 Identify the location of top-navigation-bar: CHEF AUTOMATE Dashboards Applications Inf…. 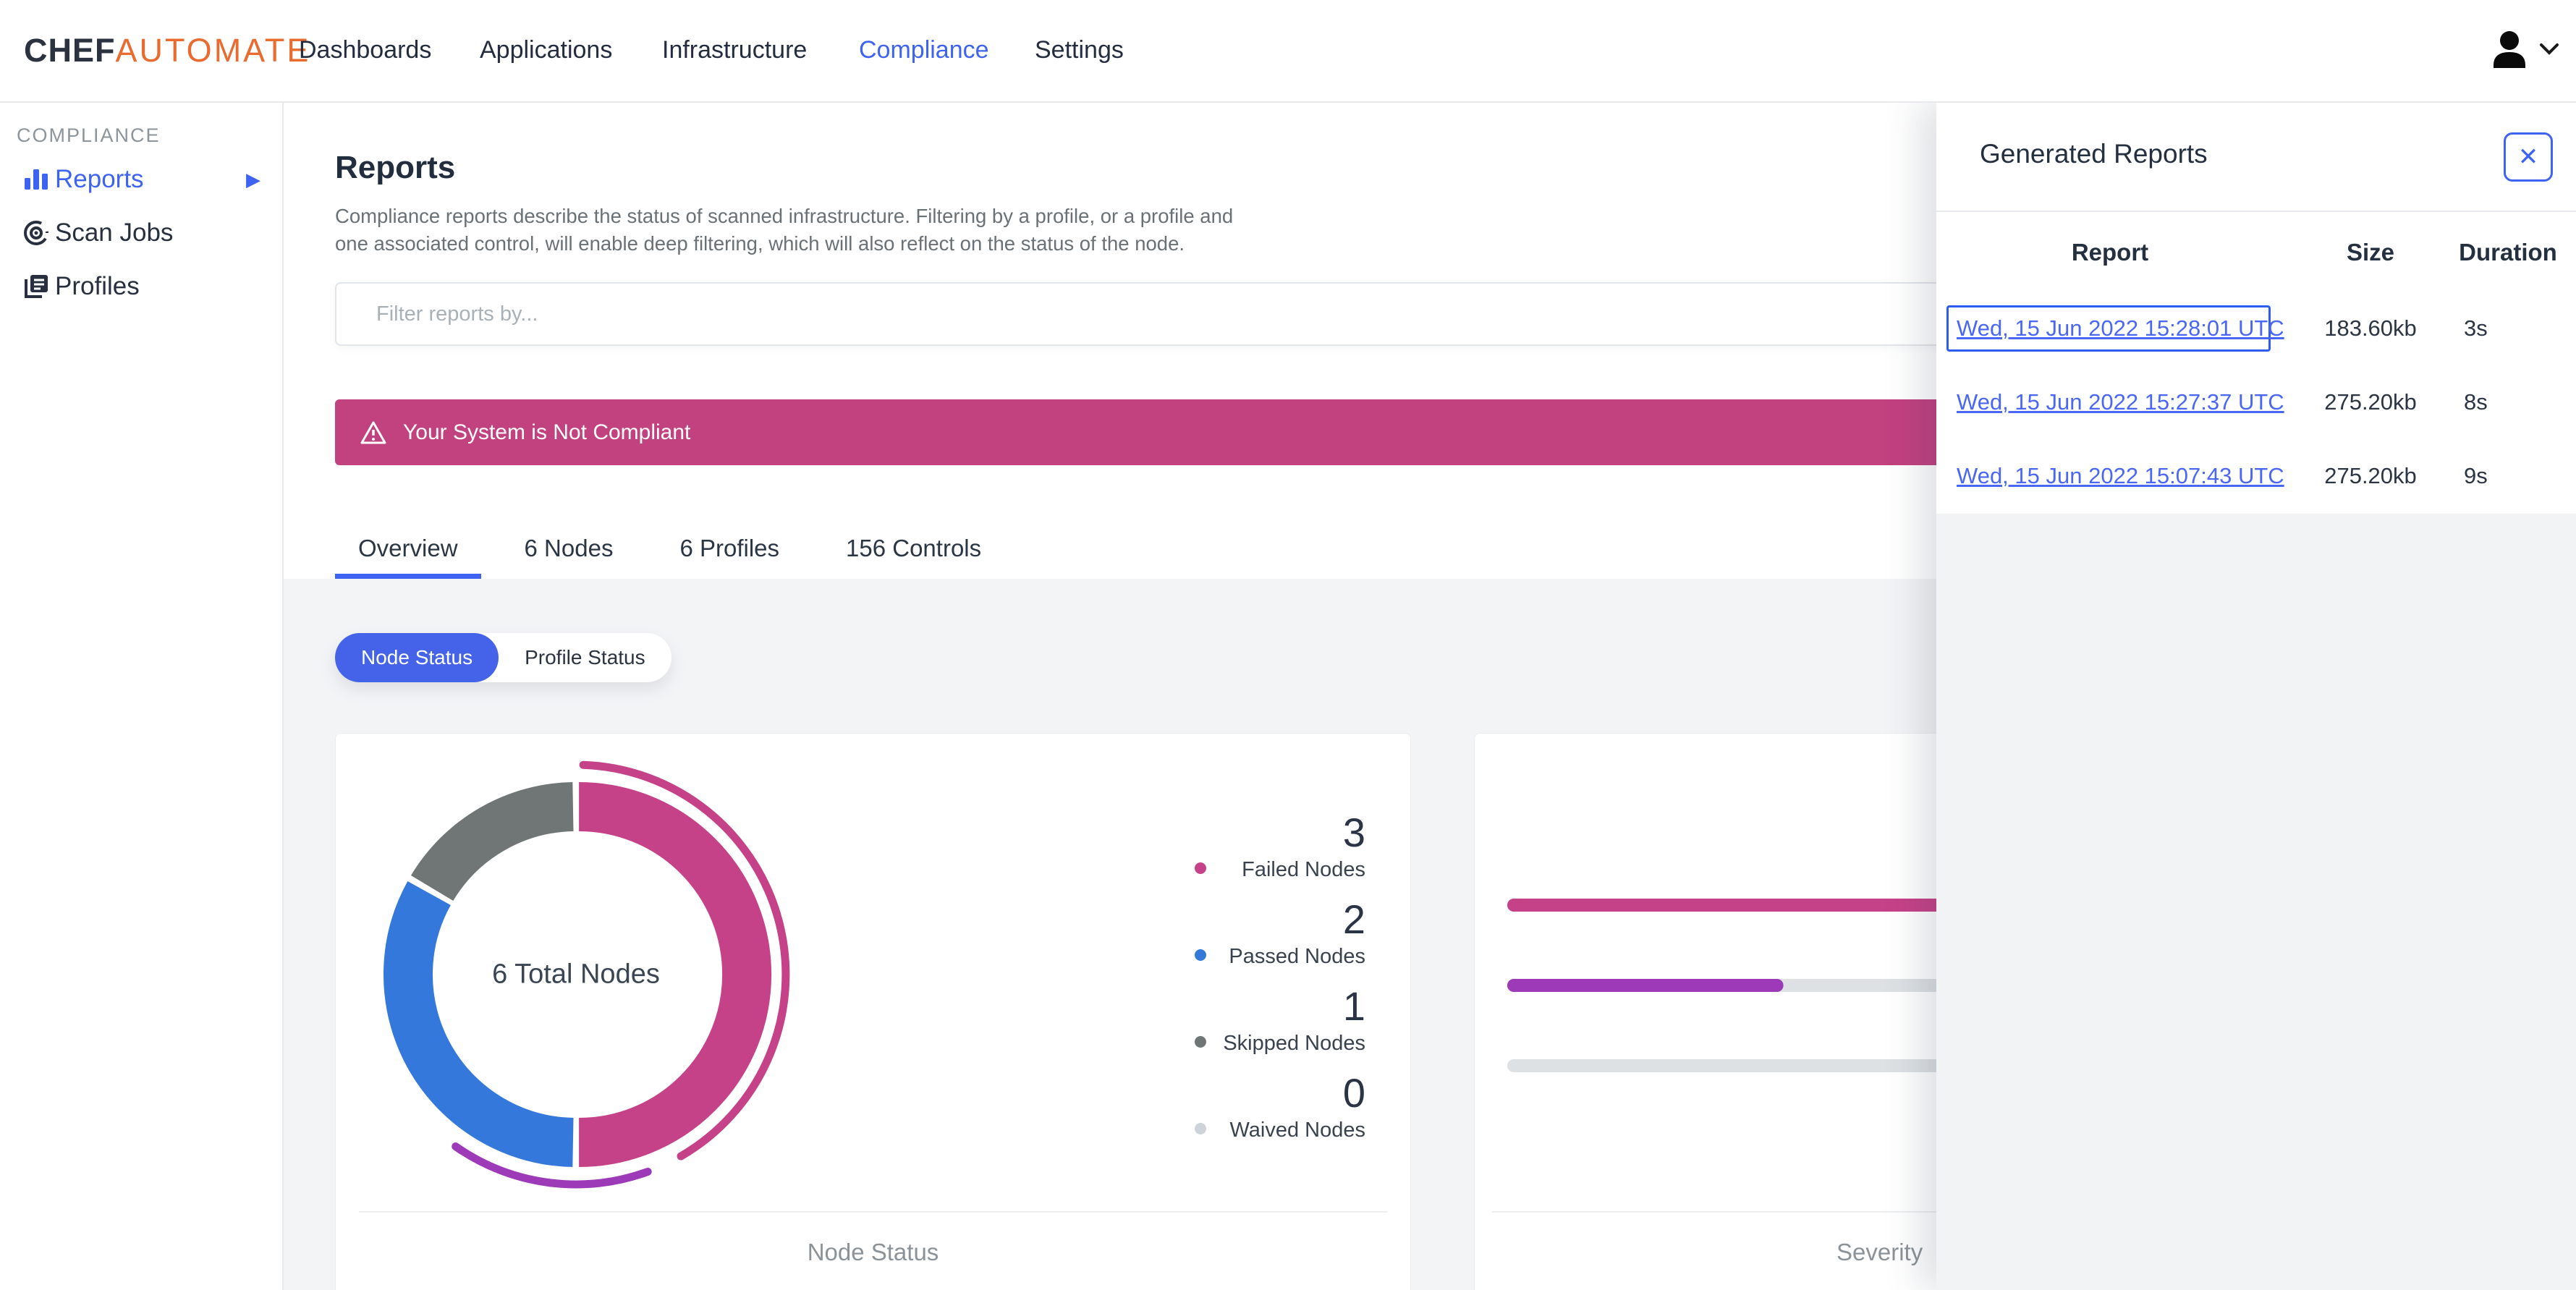
(1288, 52).